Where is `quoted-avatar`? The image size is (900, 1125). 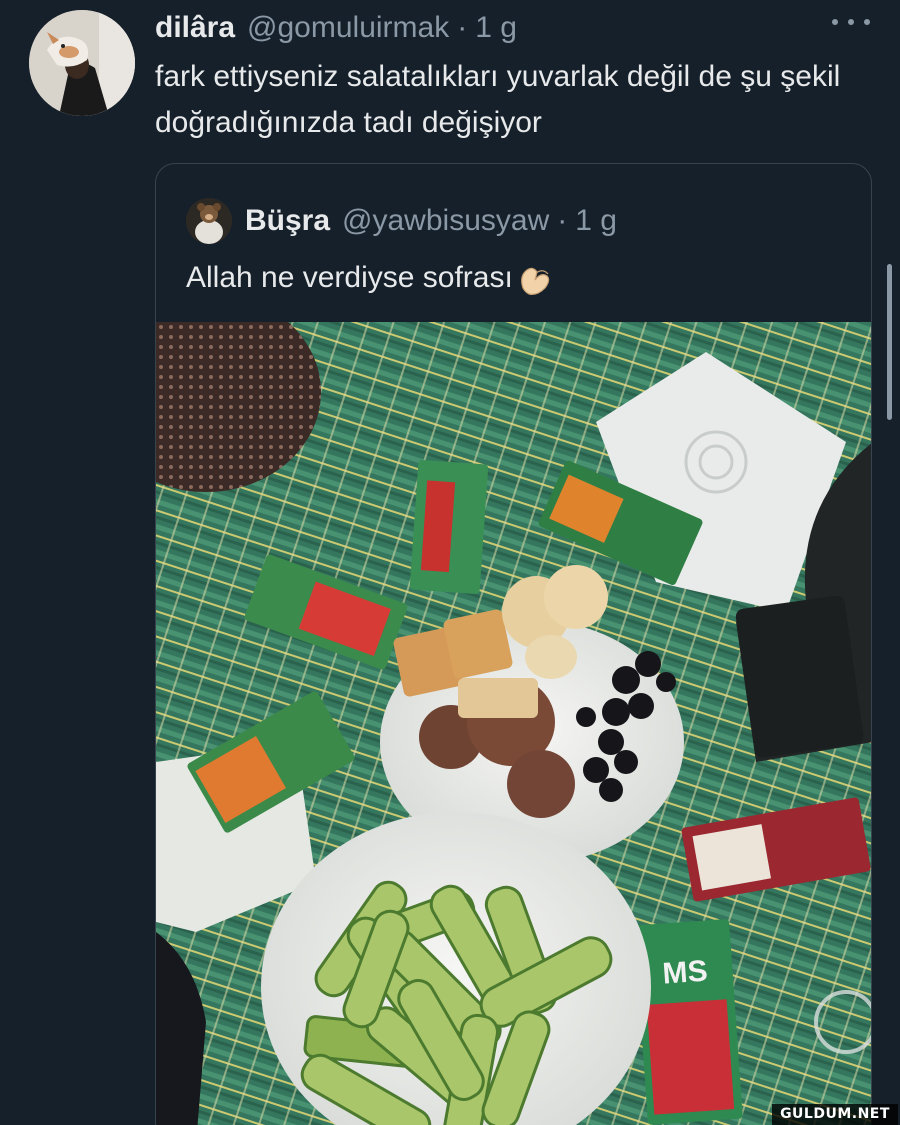
quoted-avatar is located at coordinates (209, 221).